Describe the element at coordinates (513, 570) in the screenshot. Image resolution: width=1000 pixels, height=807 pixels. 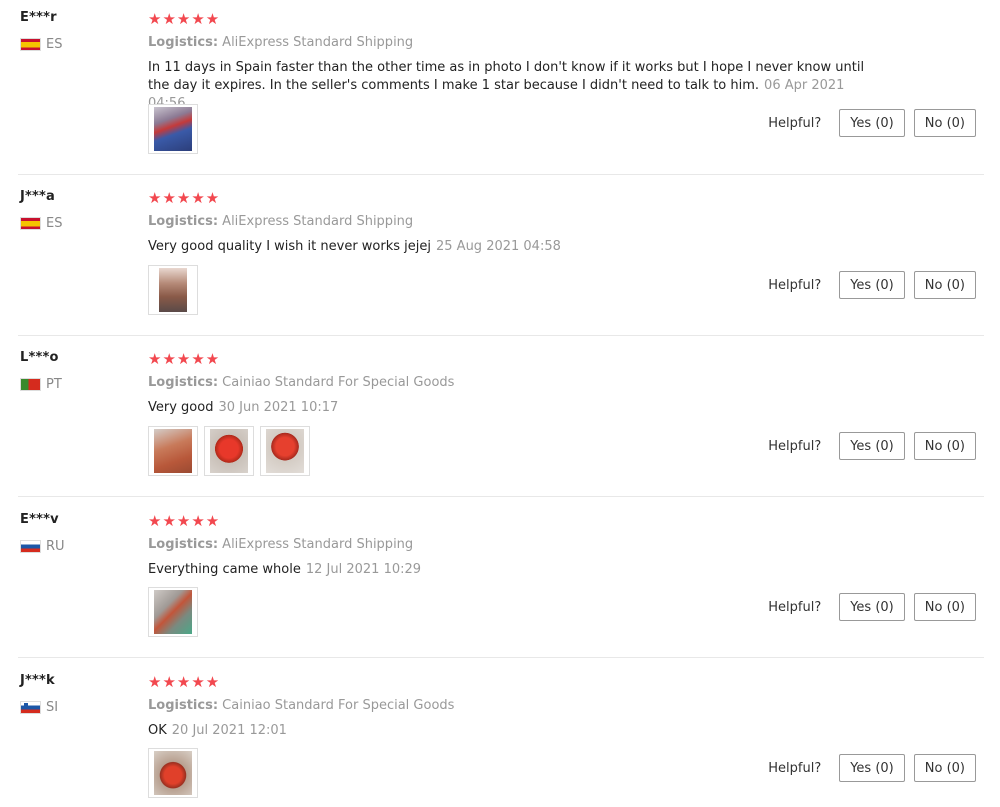
I see `review-text-block: Everything came whole 12 Jul 2021 10:29` at that location.